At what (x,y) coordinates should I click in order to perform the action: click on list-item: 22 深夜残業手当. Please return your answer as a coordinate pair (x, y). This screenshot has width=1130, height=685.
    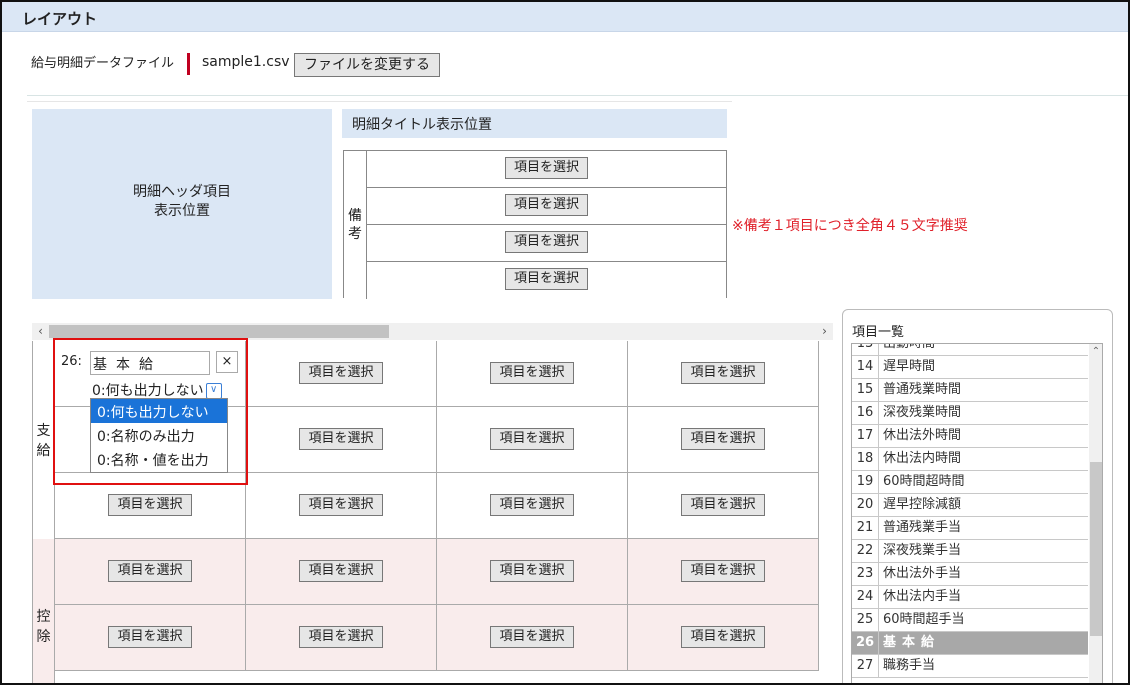
    Looking at the image, I should click on (970, 551).